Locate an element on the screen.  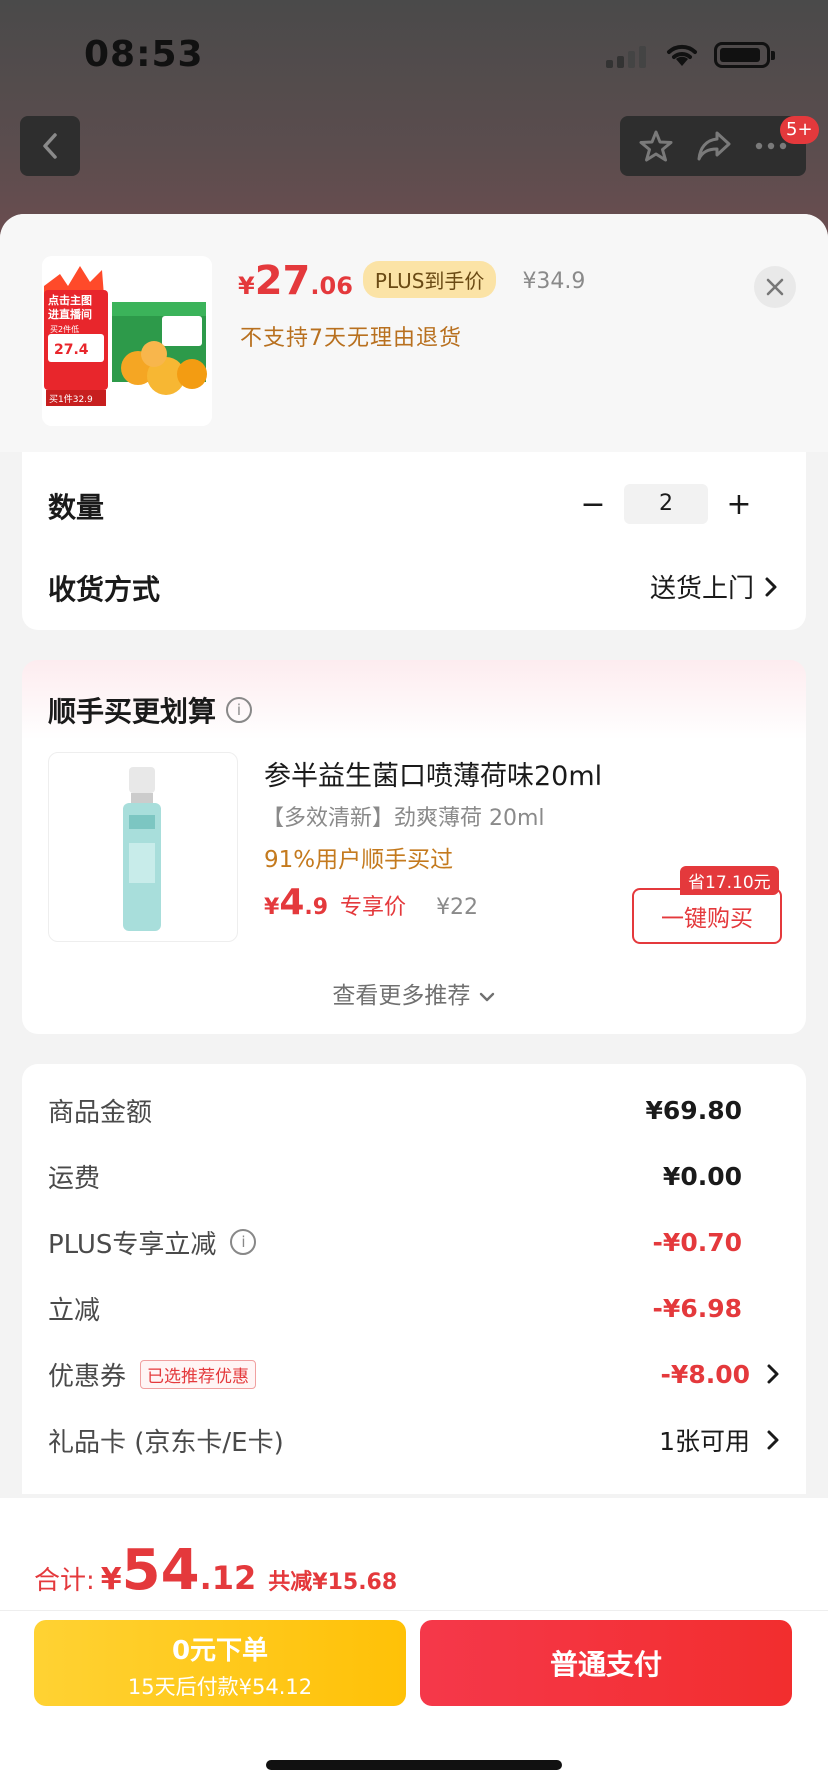
recommend-product-name: 参半益生菌口喷薄荷味20ml is located at coordinates (433, 773).